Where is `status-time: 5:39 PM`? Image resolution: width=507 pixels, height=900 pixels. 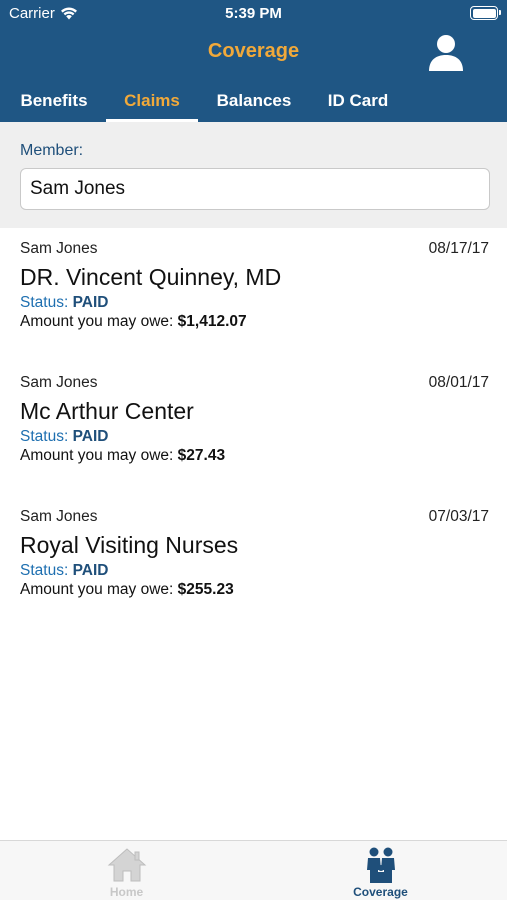 status-time: 5:39 PM is located at coordinates (253, 13).